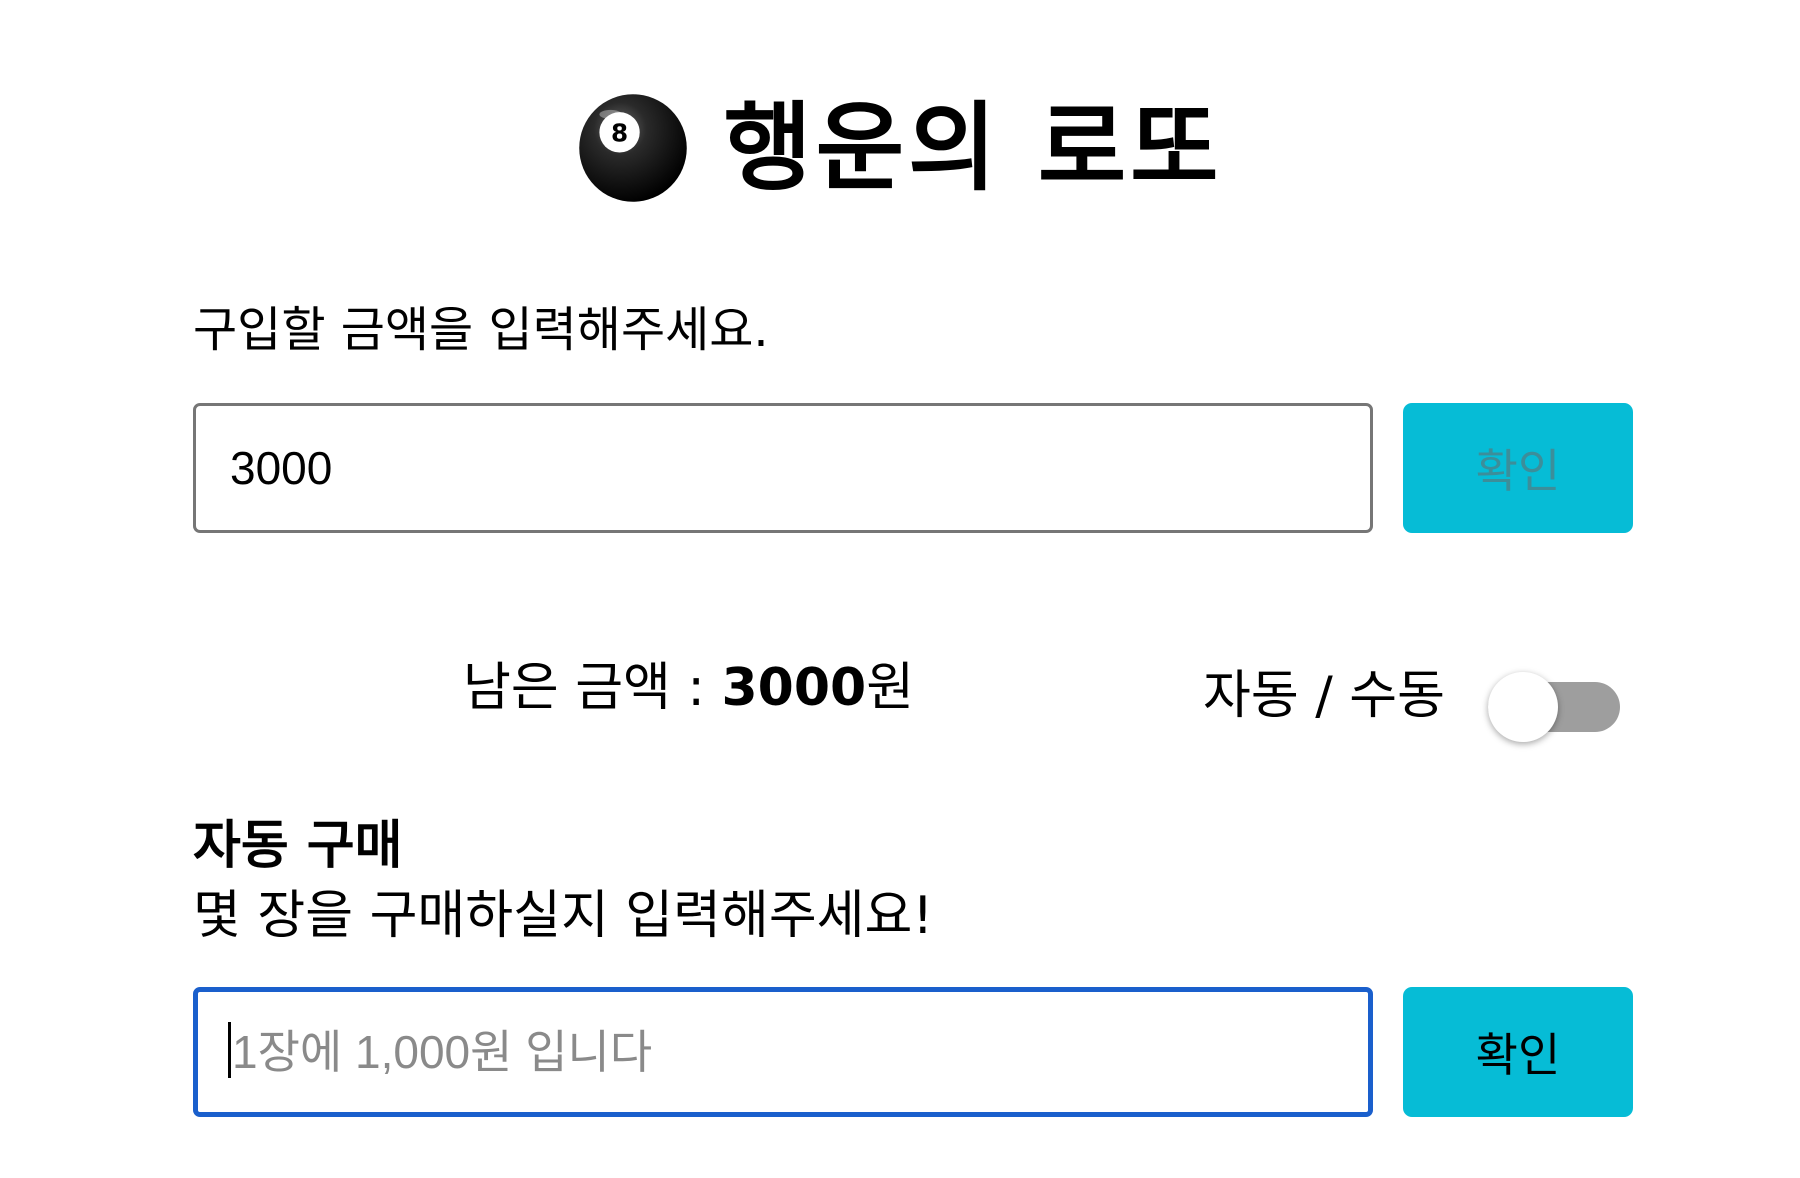 The width and height of the screenshot is (1800, 1178). What do you see at coordinates (794, 688) in the screenshot?
I see `remaining-amount-value: 3000` at bounding box center [794, 688].